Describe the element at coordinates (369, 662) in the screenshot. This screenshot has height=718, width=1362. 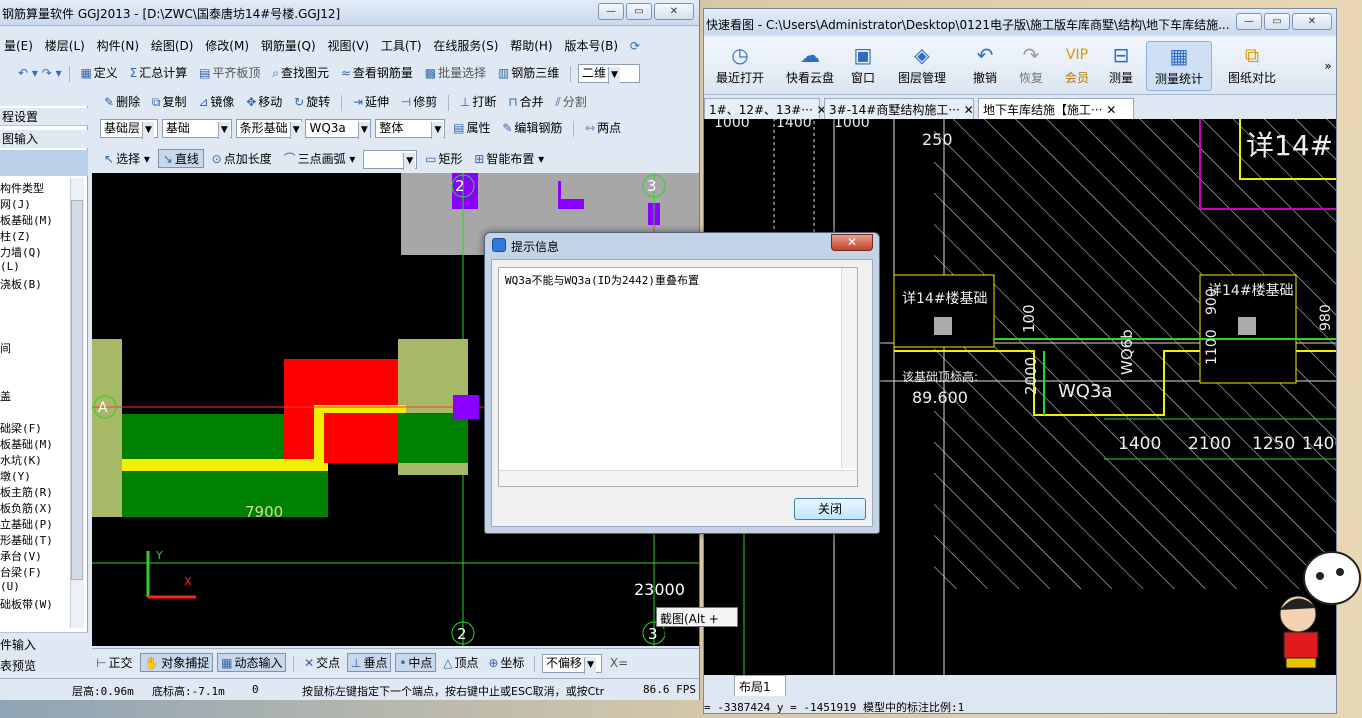
I see `perp-toggle: ⊥ 垂点` at that location.